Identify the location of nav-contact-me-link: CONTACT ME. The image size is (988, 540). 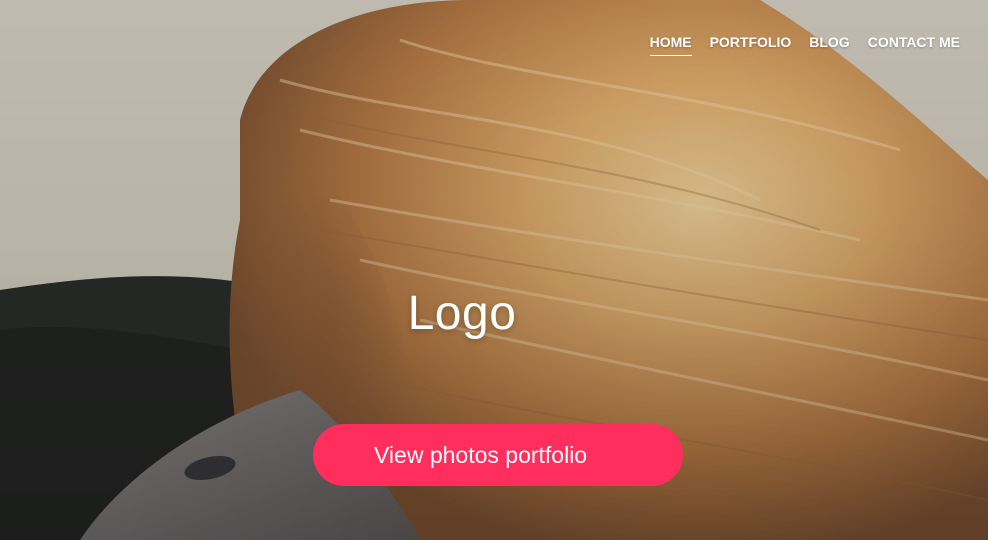
(914, 44).